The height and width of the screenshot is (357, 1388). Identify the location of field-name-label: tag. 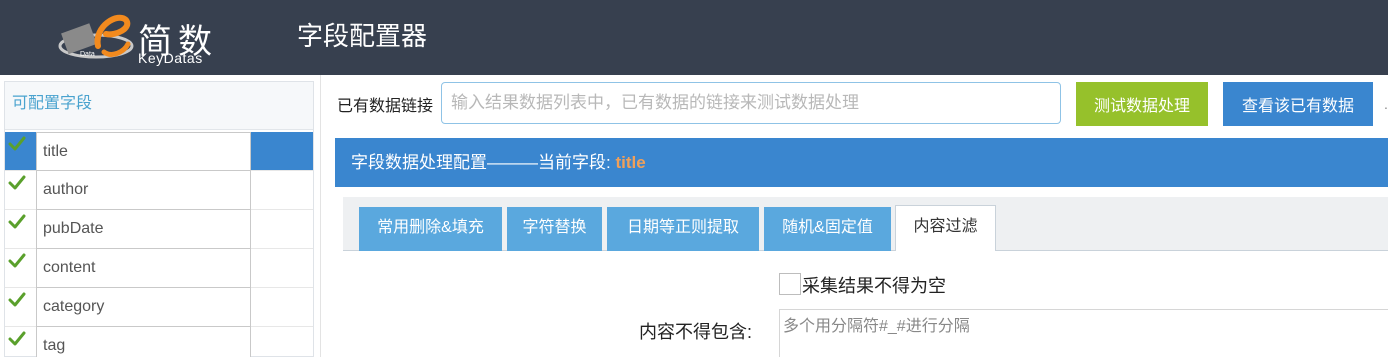
(143, 342).